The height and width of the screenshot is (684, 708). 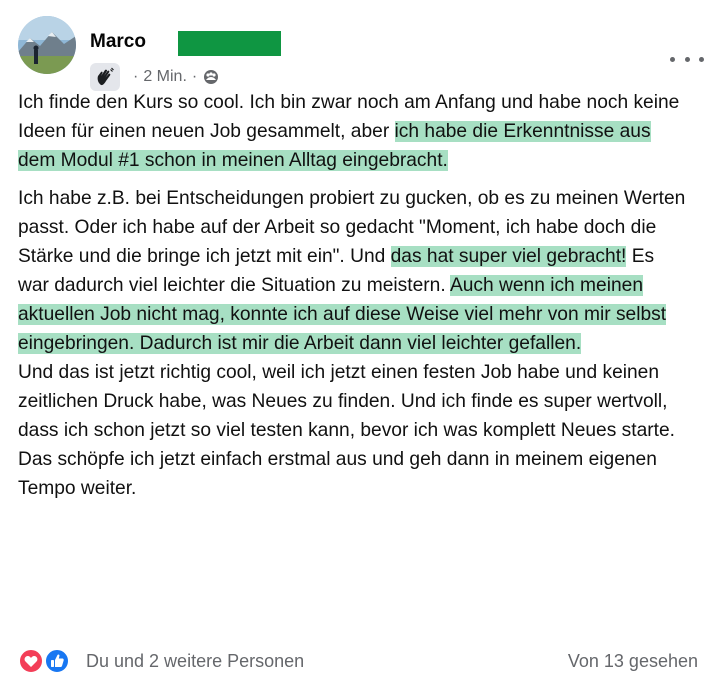 I want to click on seen-count: Von 13 gesehen, so click(x=633, y=661).